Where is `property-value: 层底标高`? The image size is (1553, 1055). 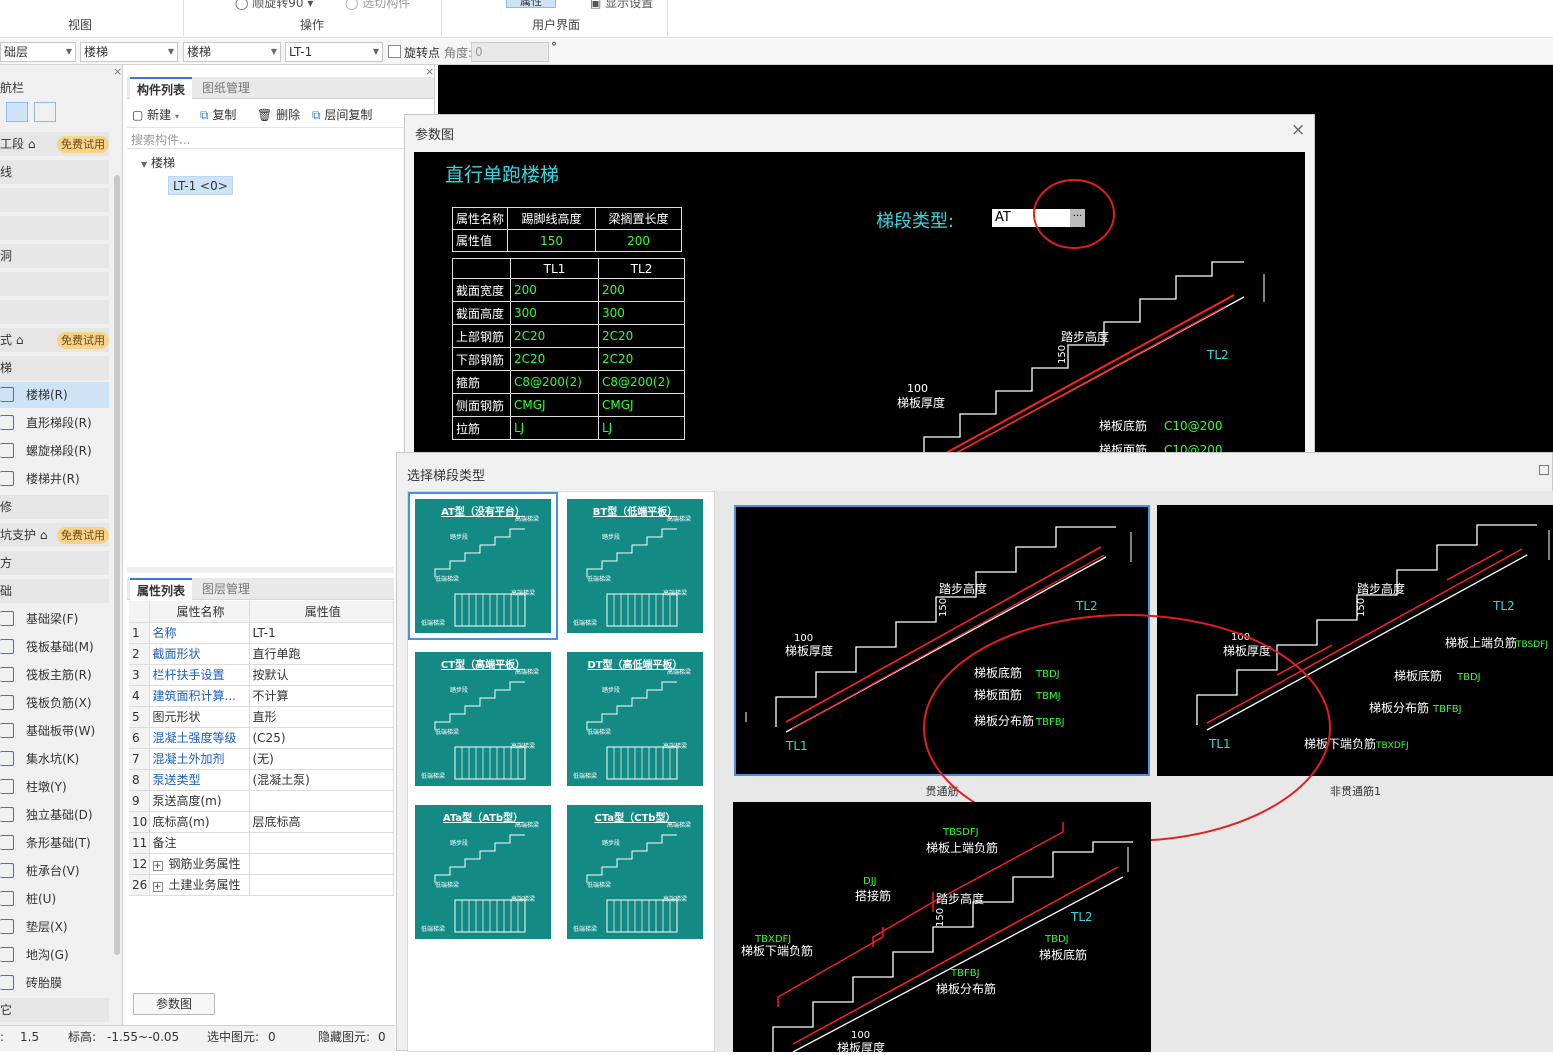 property-value: 层底标高 is located at coordinates (321, 822).